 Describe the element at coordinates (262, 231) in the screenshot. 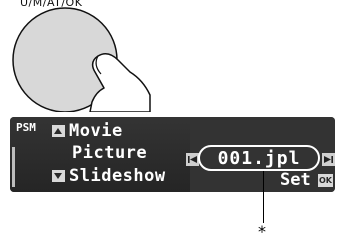

I see `footnote-marker: *` at that location.